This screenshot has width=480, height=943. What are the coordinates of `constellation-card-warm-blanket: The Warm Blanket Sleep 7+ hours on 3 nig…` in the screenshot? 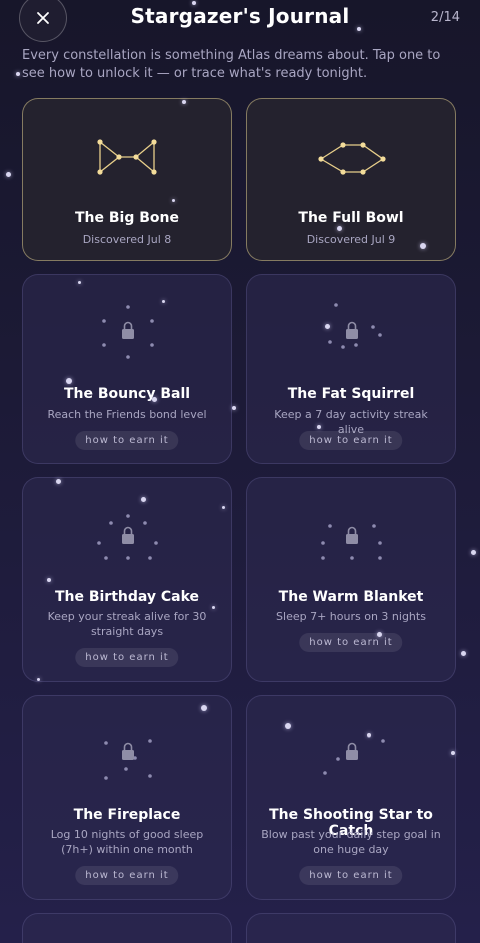 It's located at (351, 579).